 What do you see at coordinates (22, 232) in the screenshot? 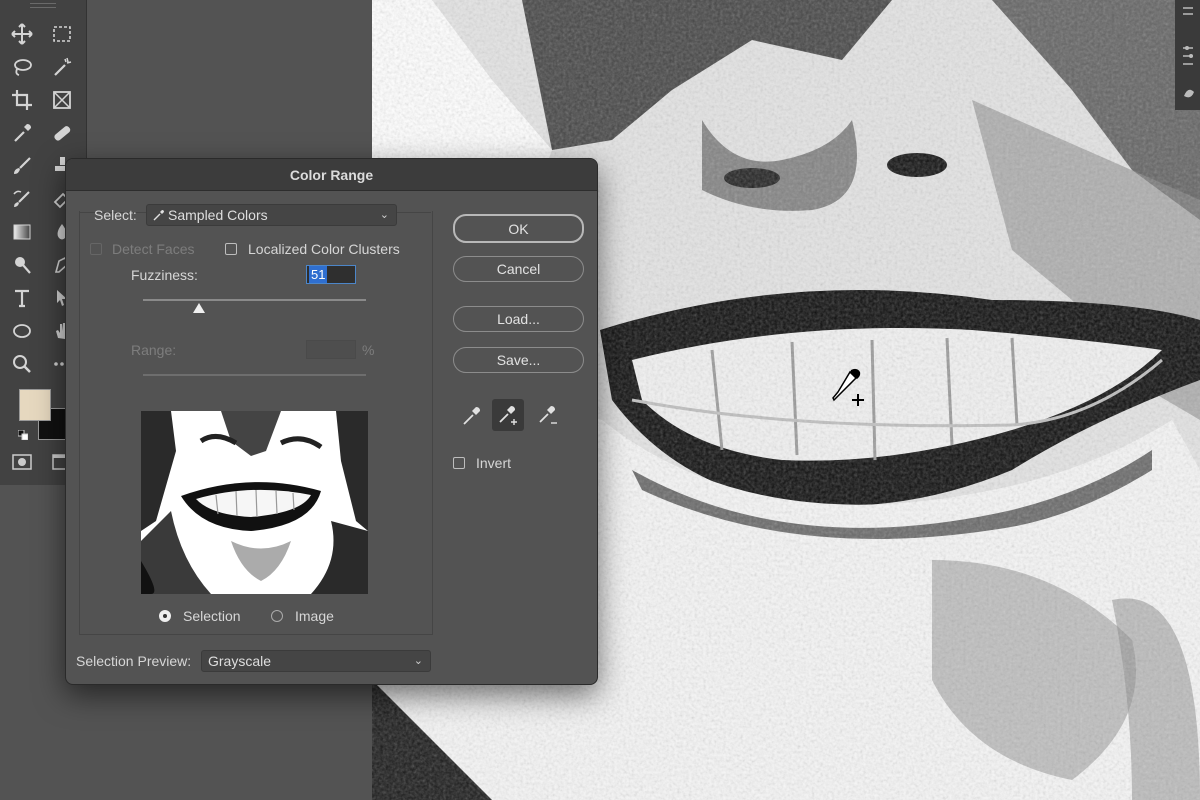
I see `gradient-icon` at bounding box center [22, 232].